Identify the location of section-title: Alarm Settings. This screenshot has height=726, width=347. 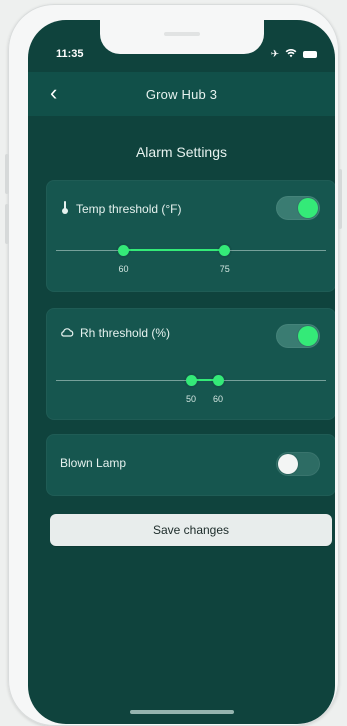
(181, 152).